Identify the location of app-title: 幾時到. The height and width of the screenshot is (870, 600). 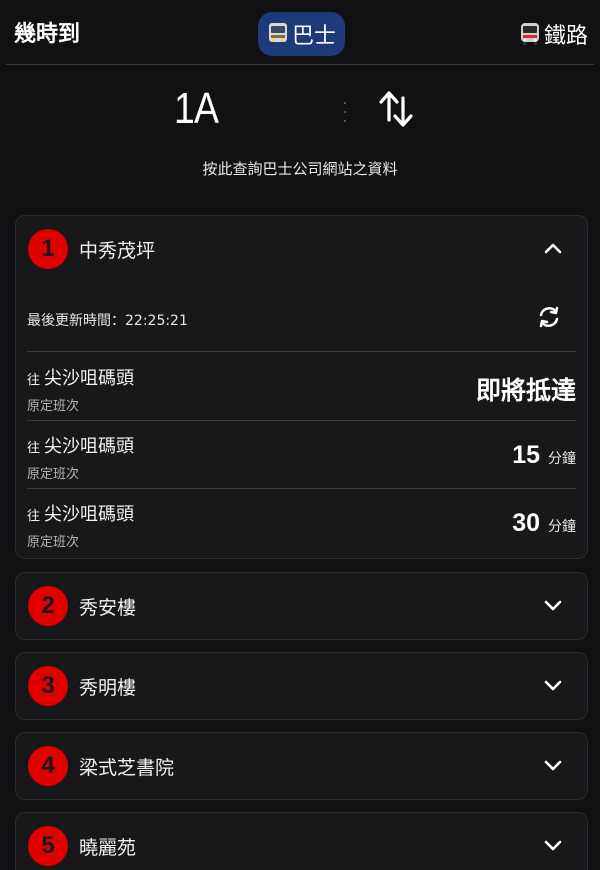
(47, 34).